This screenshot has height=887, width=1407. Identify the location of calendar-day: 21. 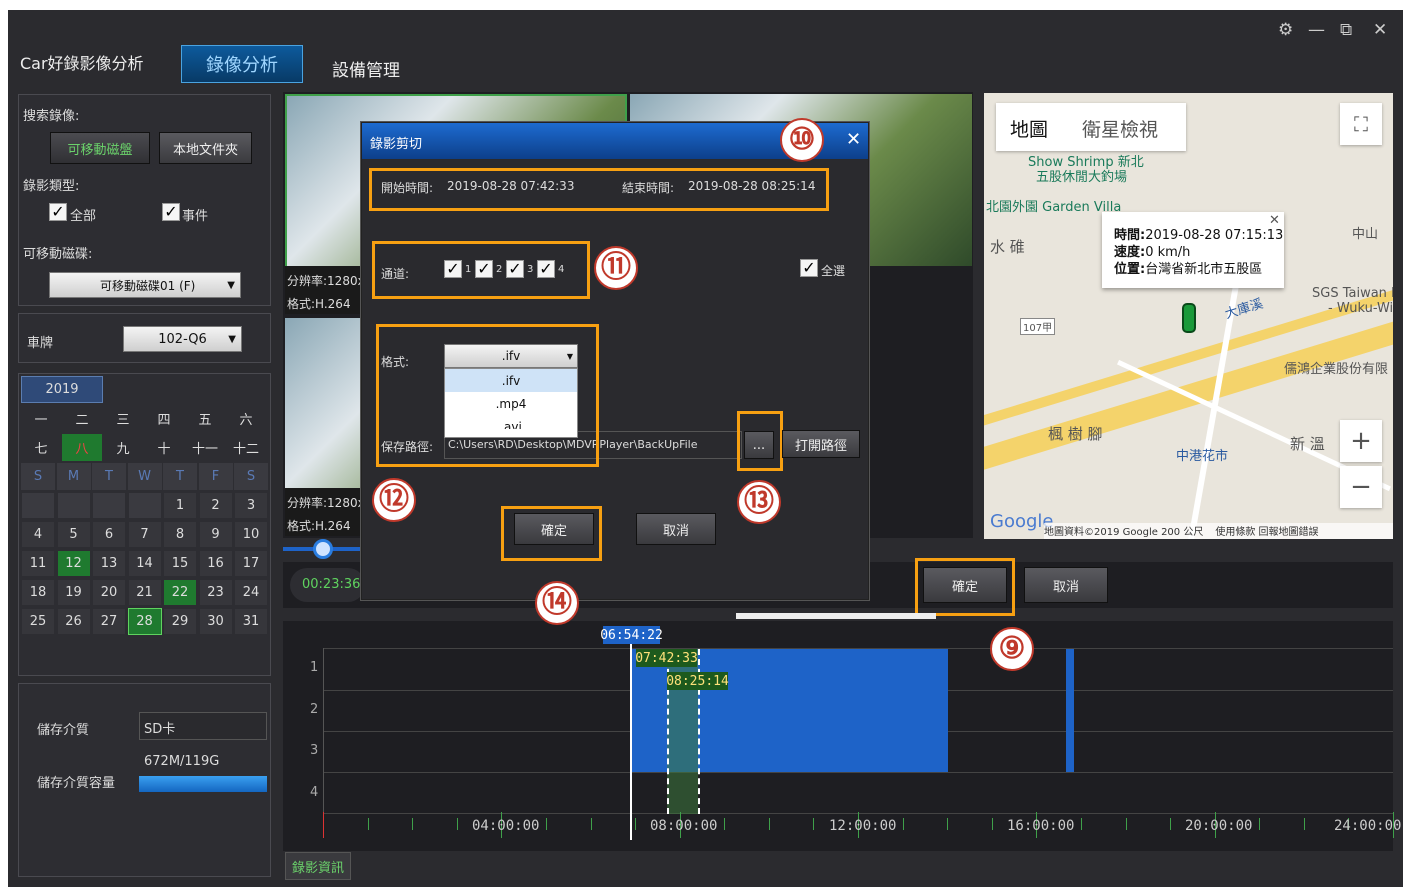
(144, 592).